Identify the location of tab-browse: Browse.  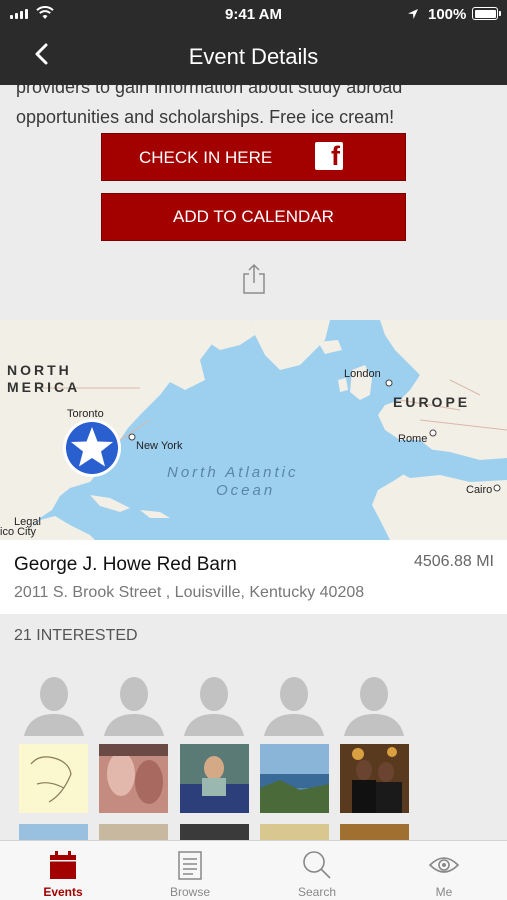
(190, 870).